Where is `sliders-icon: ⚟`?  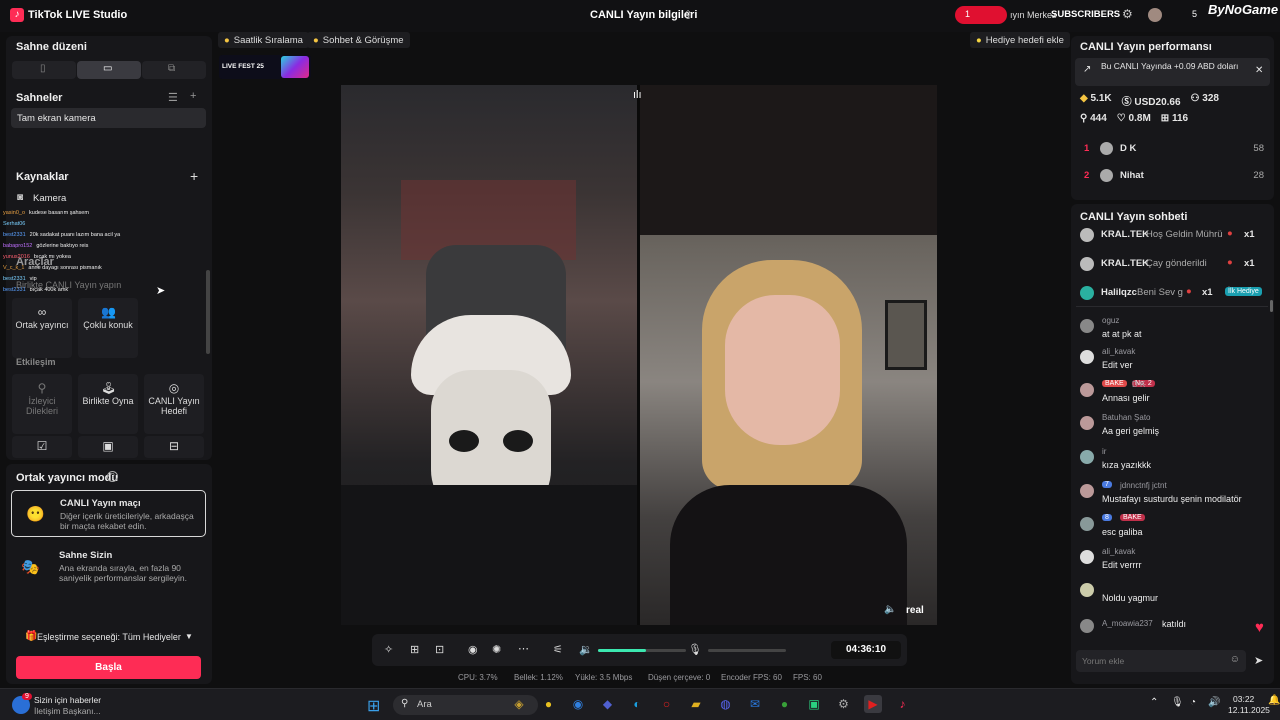 sliders-icon: ⚟ is located at coordinates (558, 649).